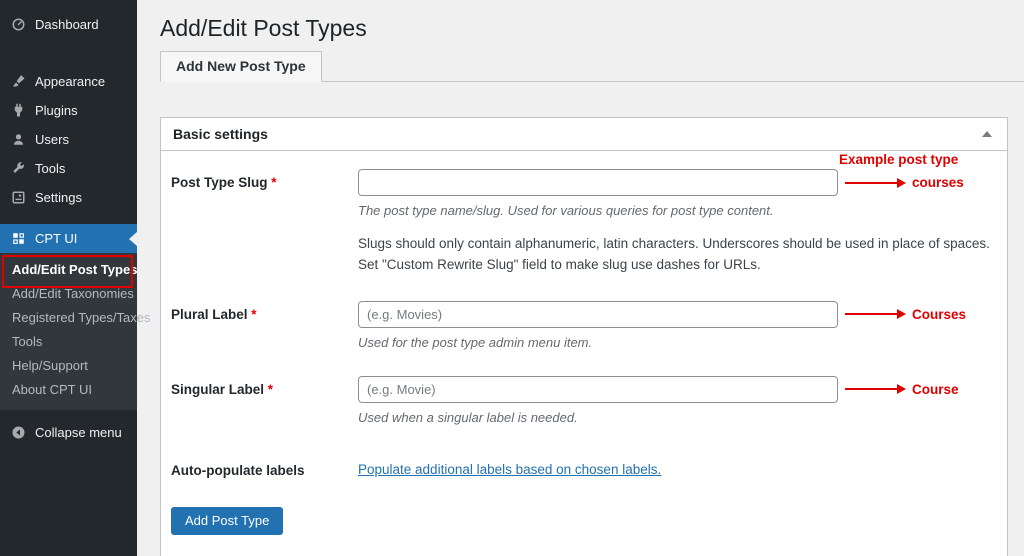 The image size is (1024, 556). I want to click on post-type-slug-input, so click(598, 182).